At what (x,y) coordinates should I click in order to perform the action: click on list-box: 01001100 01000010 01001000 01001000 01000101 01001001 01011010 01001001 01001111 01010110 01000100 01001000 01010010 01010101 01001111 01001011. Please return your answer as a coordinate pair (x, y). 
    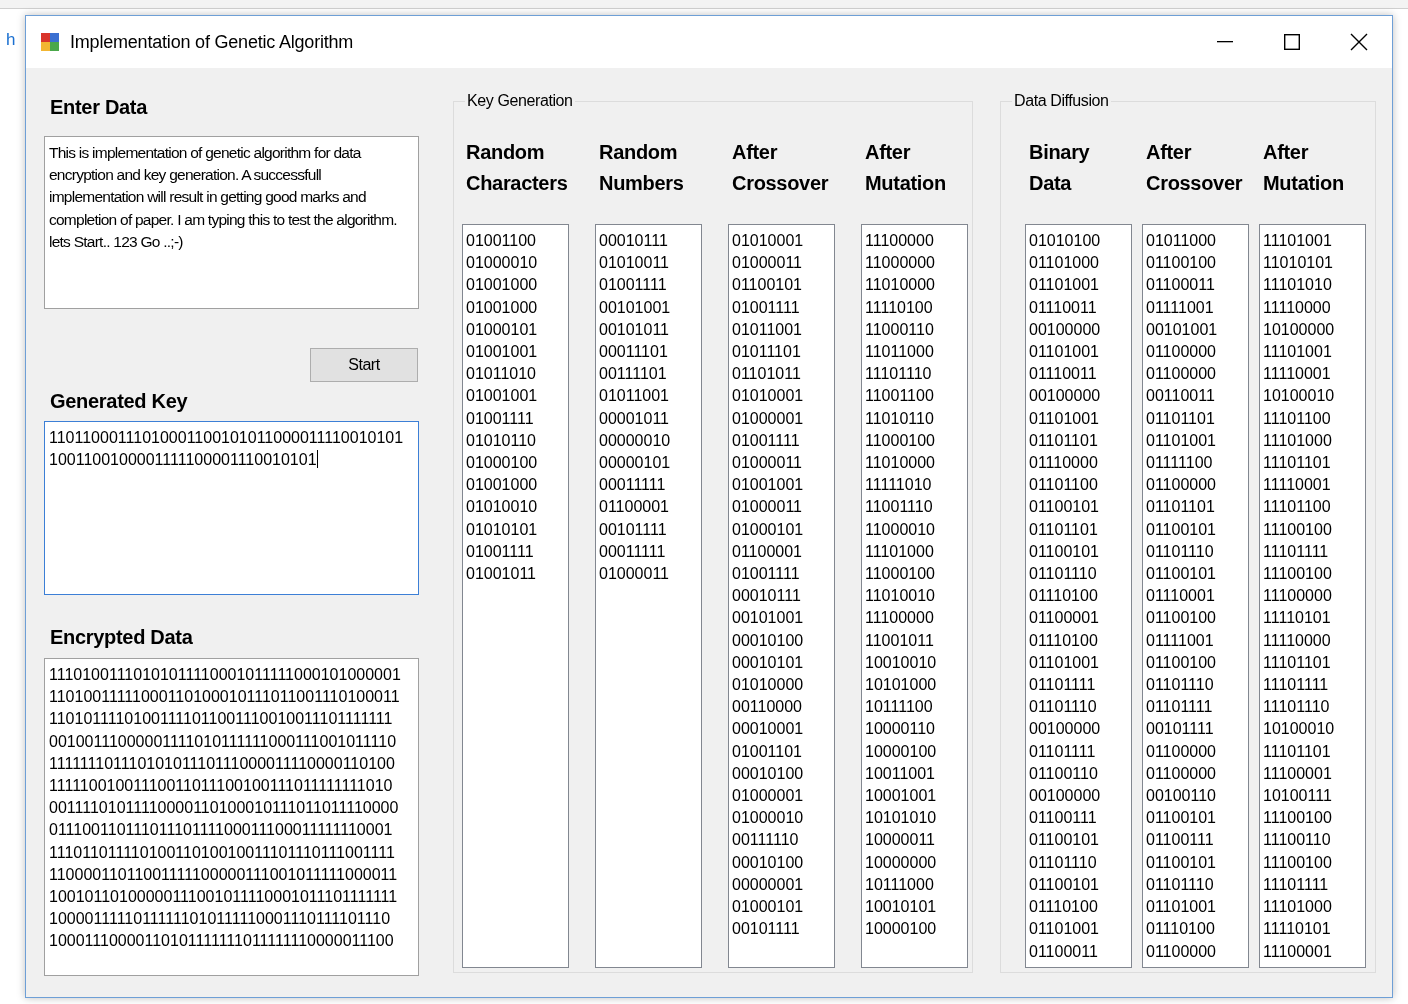
    Looking at the image, I should click on (515, 596).